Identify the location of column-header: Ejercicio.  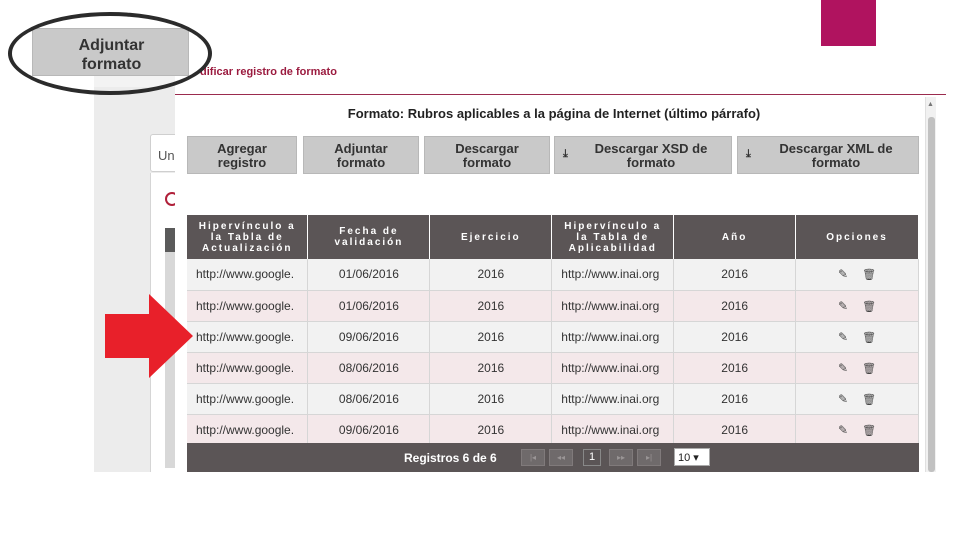
(491, 237).